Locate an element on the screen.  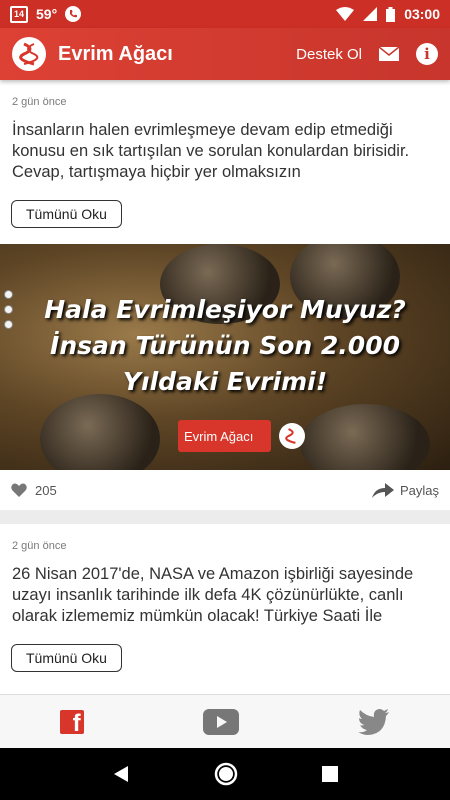
info-icon: i is located at coordinates (427, 54).